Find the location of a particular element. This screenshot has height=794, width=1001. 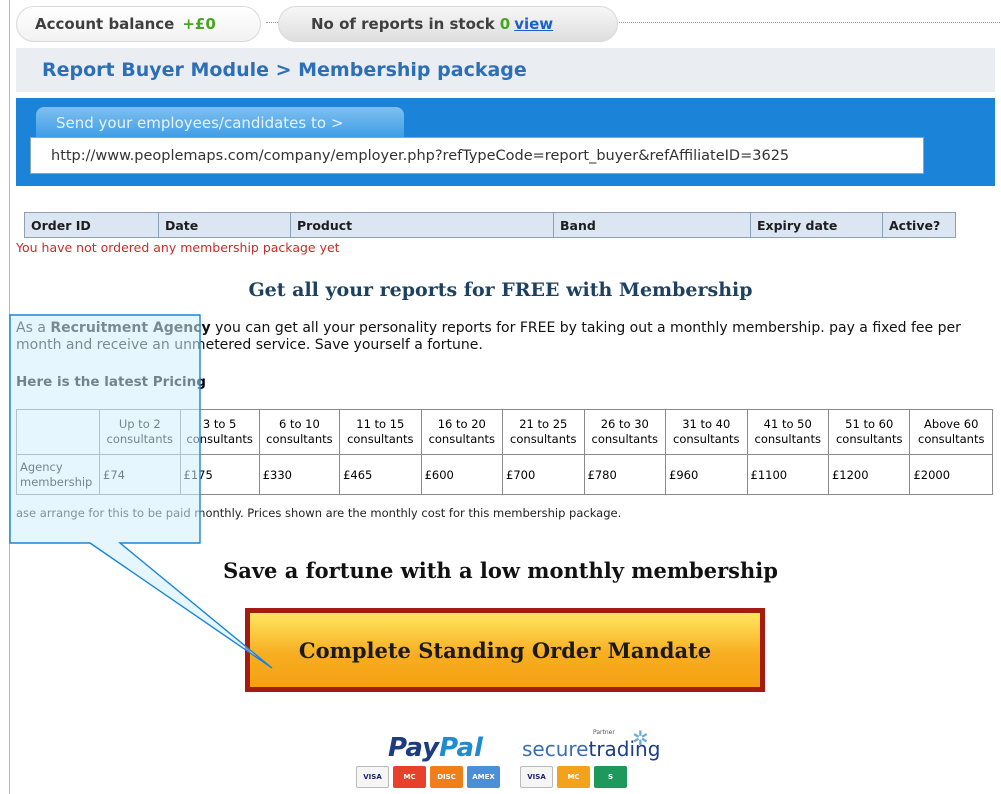

price-cell: £780 is located at coordinates (625, 474).